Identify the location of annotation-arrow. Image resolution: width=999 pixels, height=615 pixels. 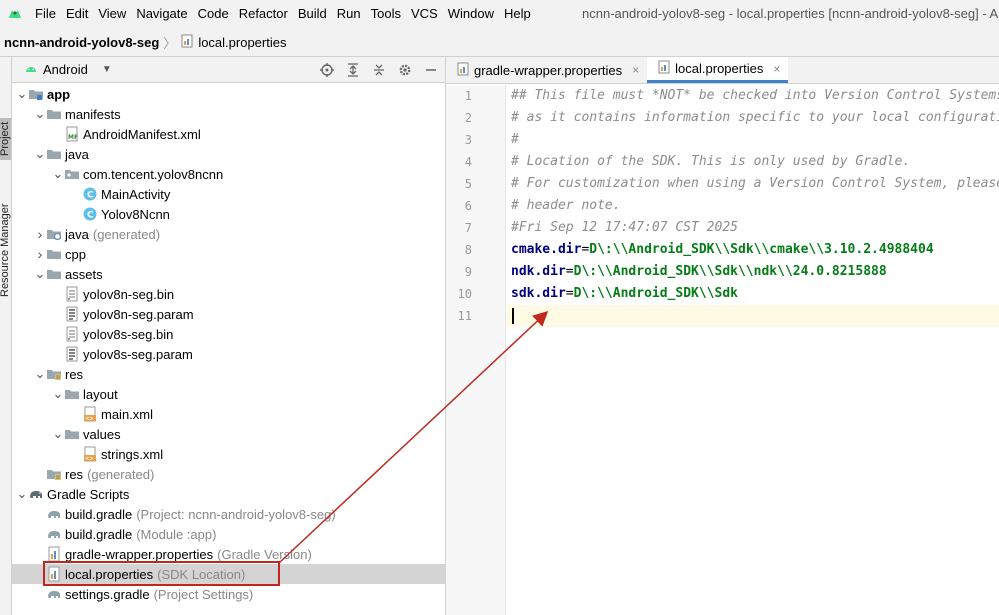
(413, 437).